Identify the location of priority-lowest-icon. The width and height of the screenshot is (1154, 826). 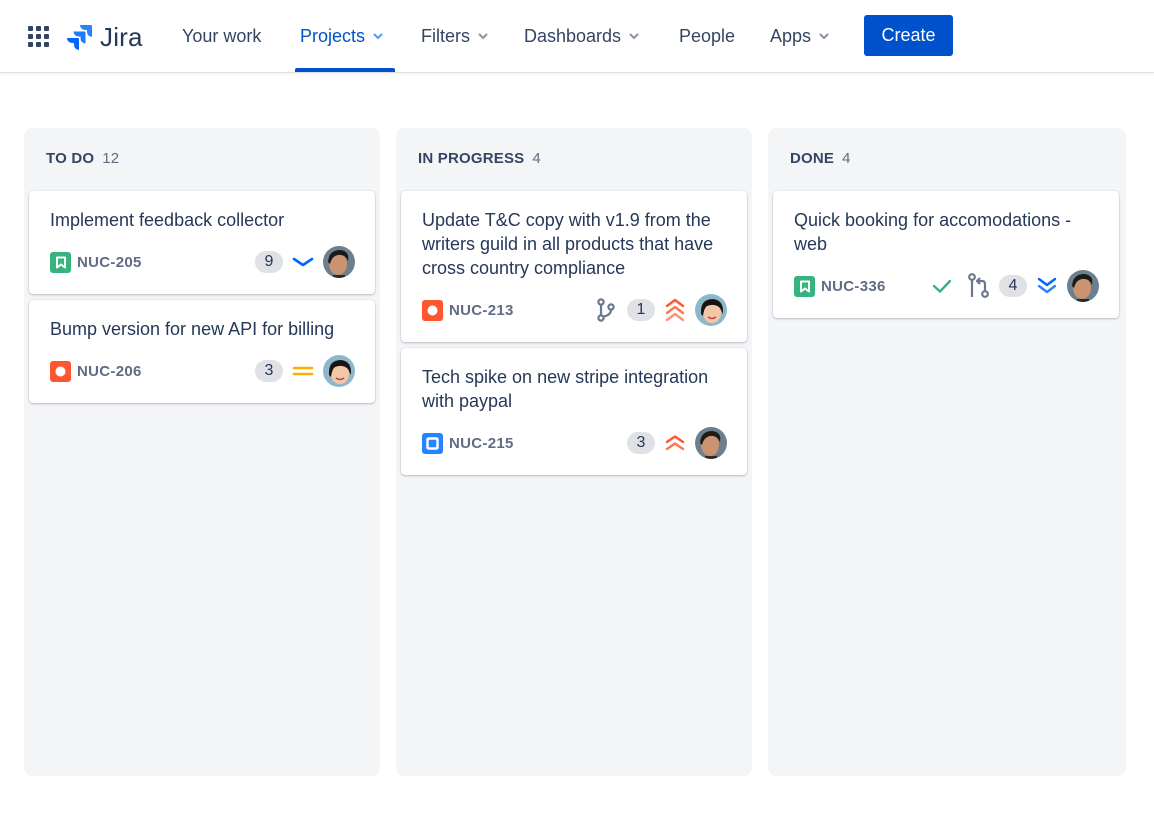
(1047, 286).